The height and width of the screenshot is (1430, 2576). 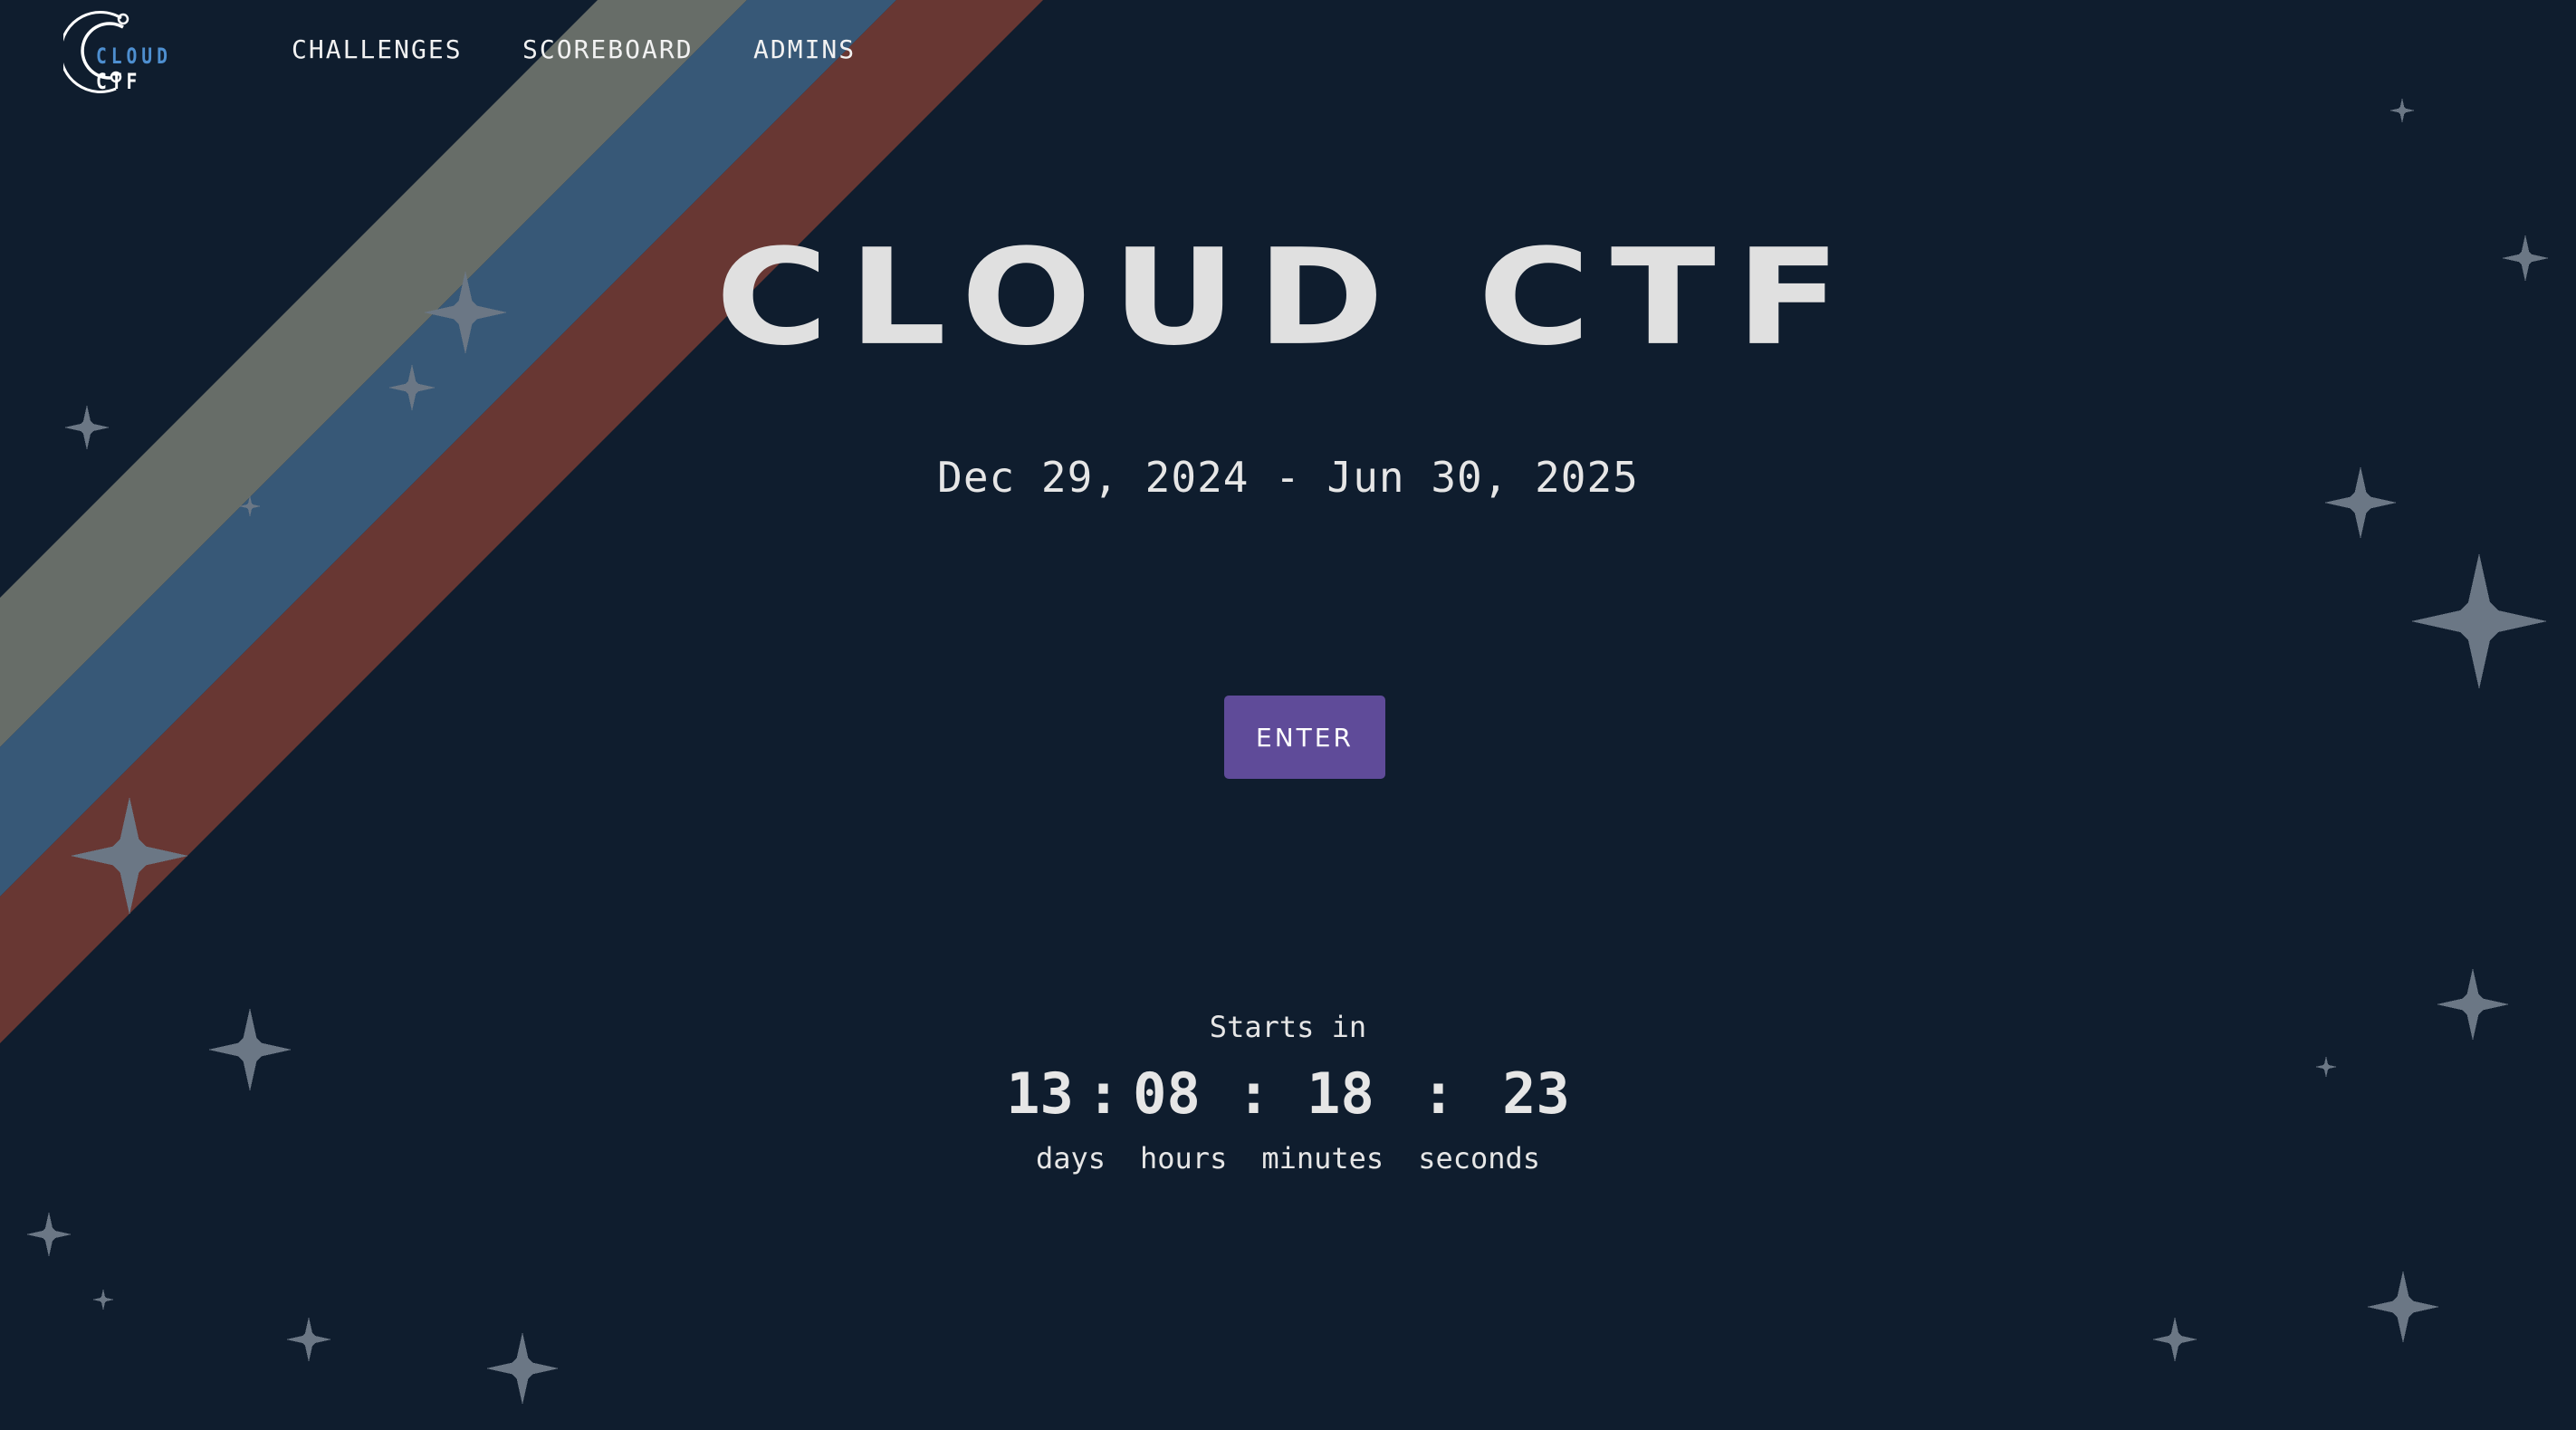 I want to click on enter-button: ENTER, so click(x=1304, y=737).